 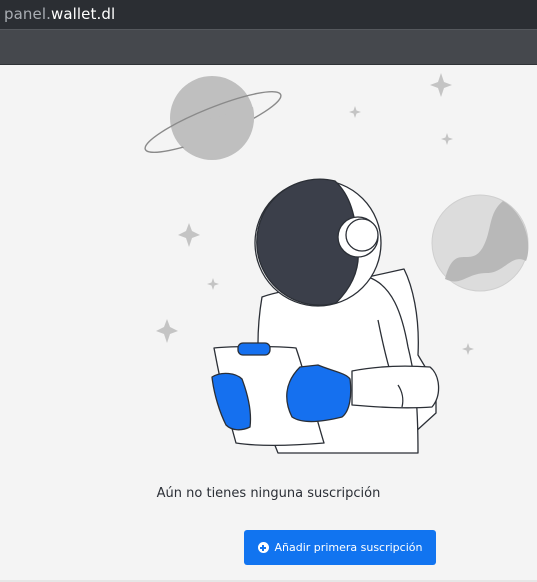 I want to click on url-subdomain: panel., so click(x=27, y=14).